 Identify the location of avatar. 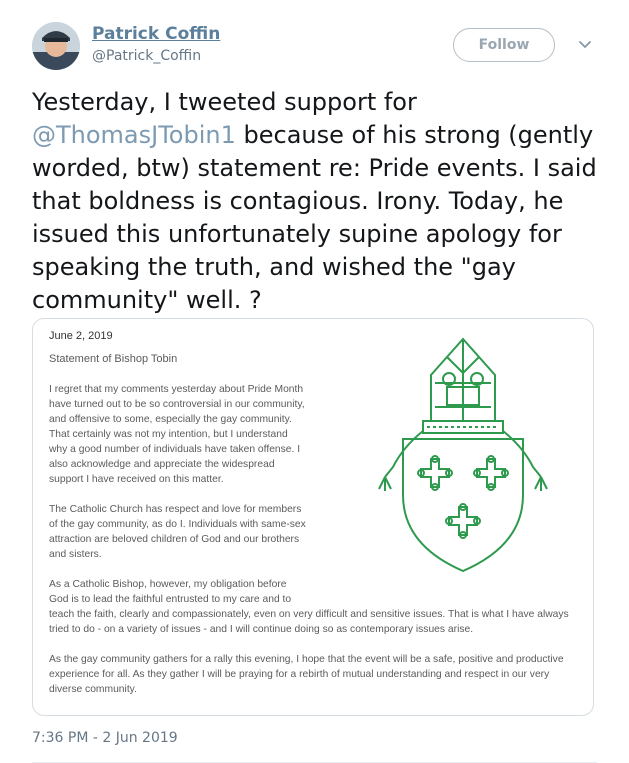
(56, 46).